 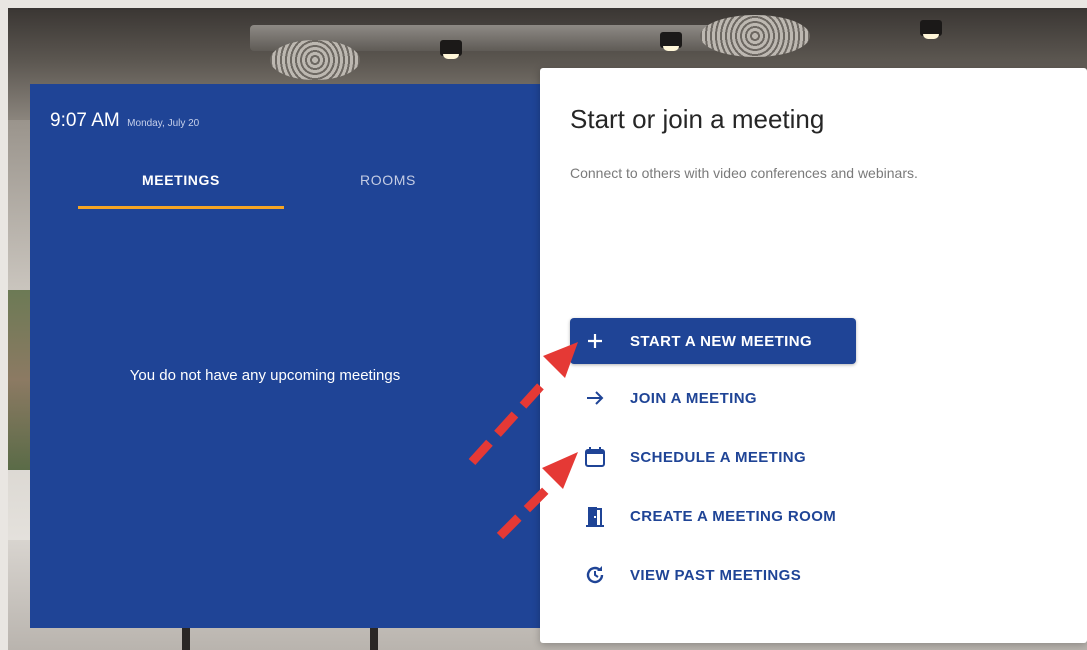 What do you see at coordinates (163, 123) in the screenshot?
I see `current-date: Monday, July 20` at bounding box center [163, 123].